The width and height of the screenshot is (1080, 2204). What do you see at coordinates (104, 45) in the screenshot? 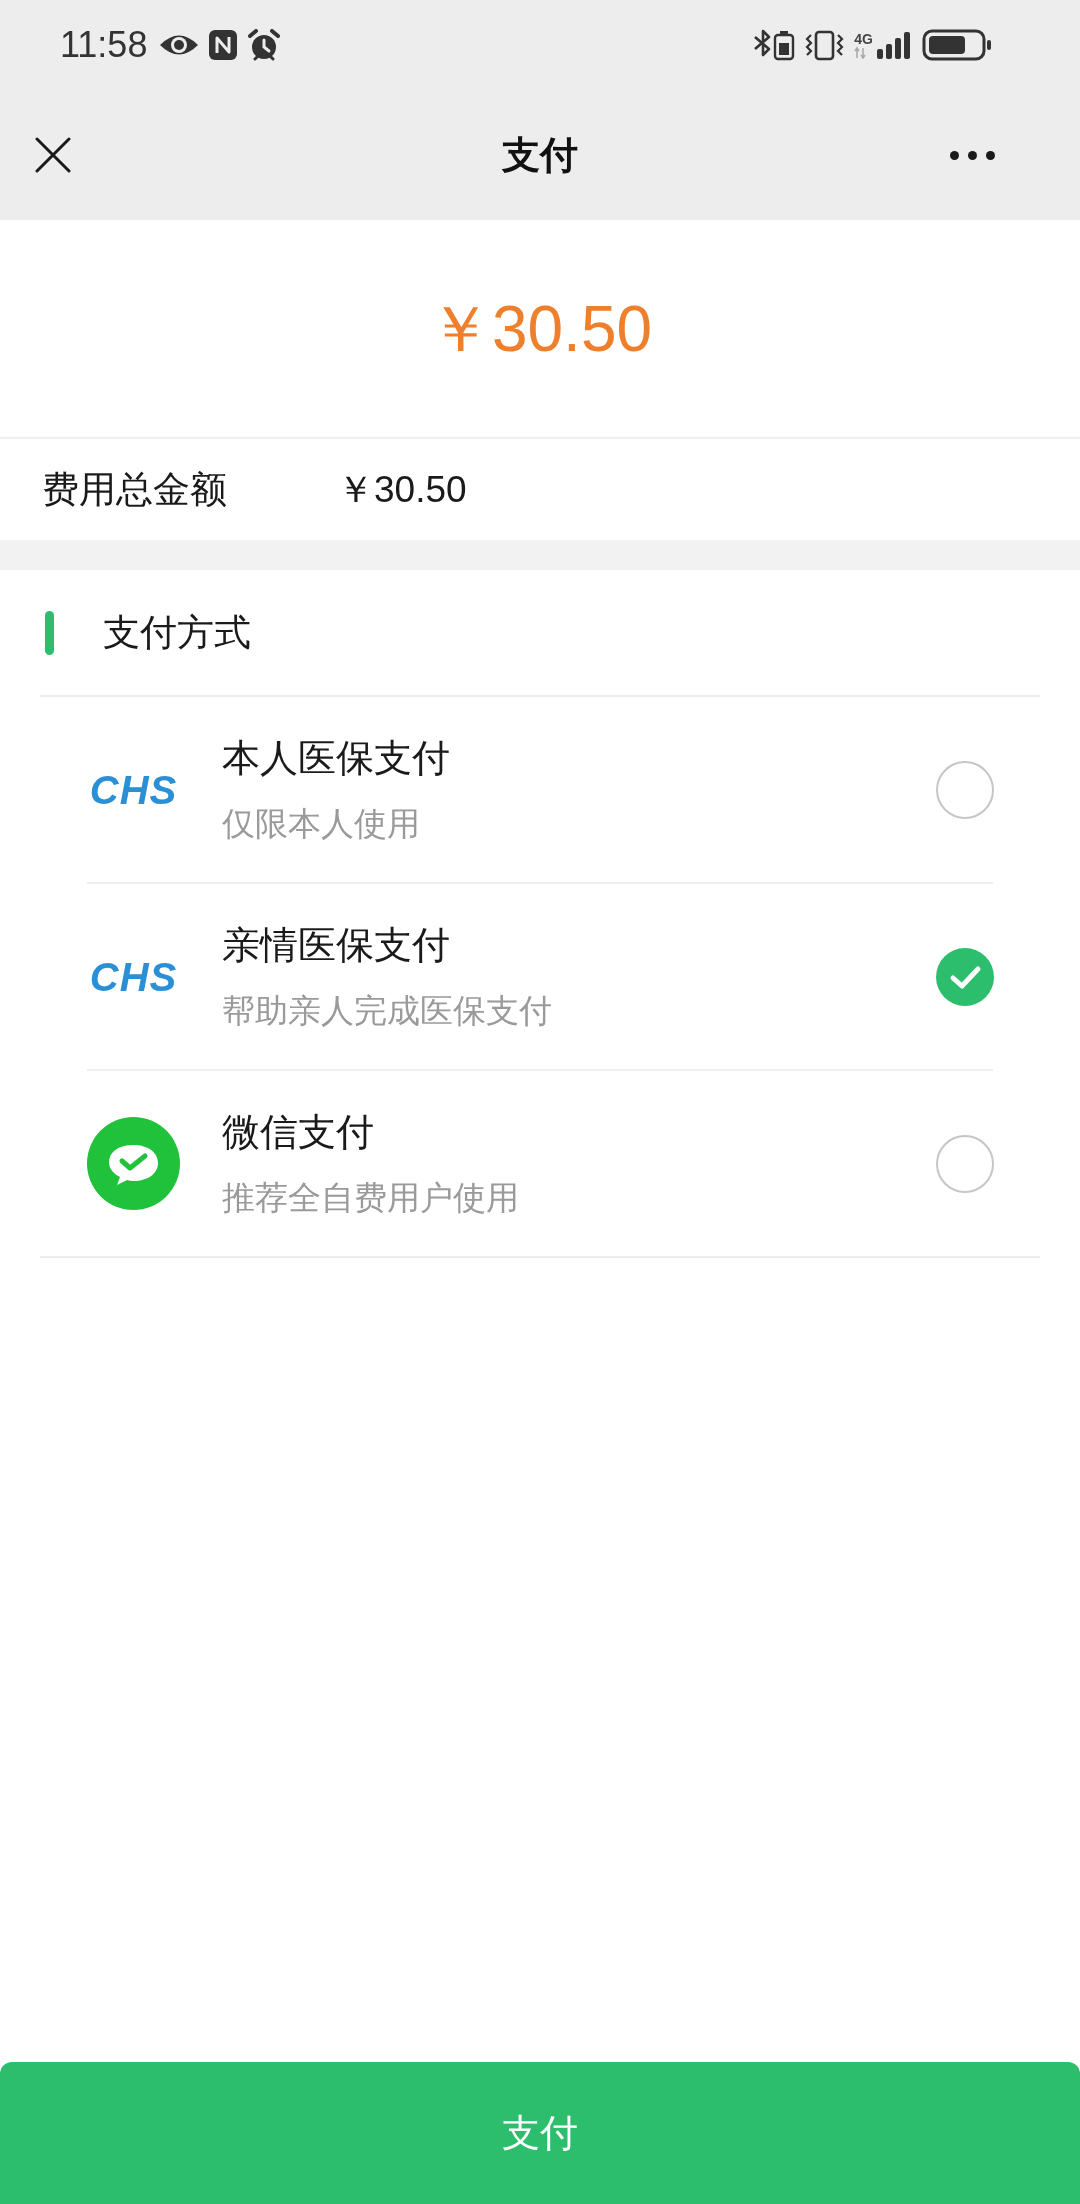
I see `clock-time: 11:58` at bounding box center [104, 45].